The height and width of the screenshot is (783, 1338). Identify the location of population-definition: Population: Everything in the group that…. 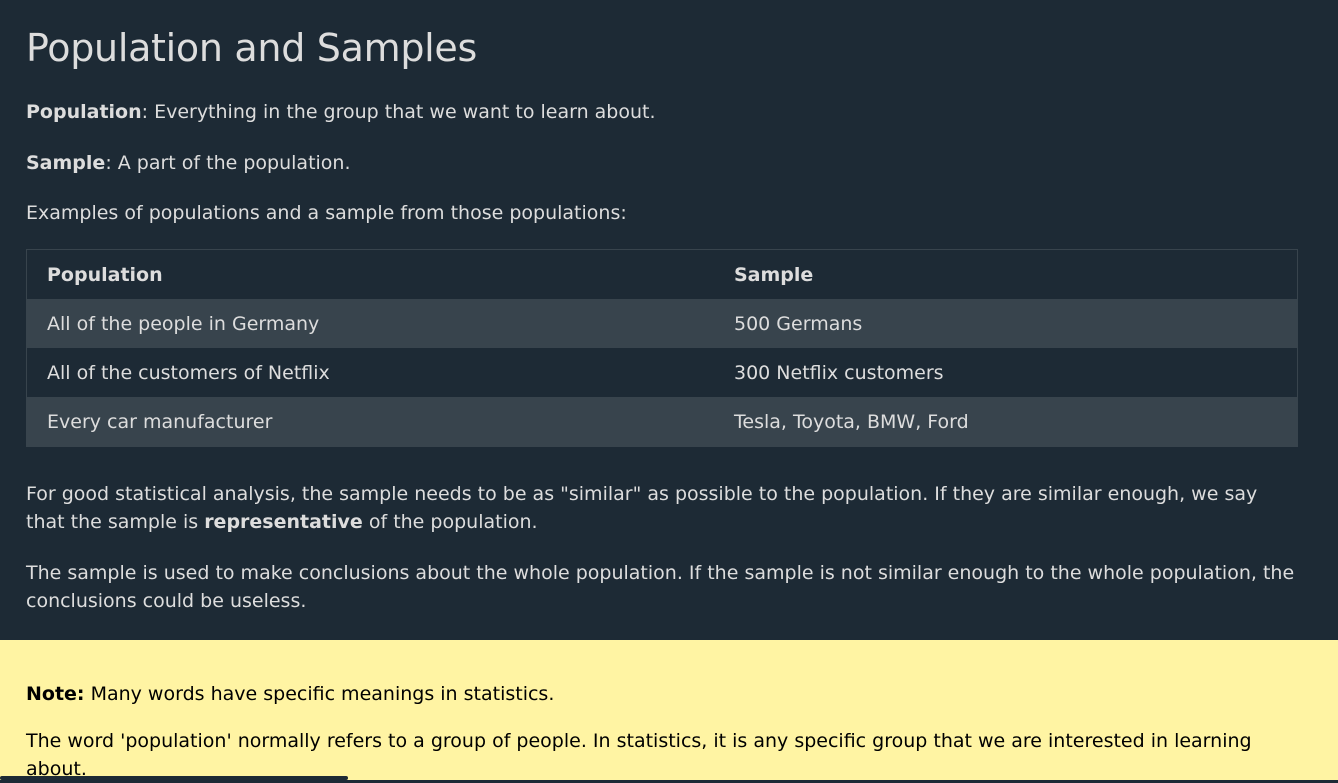
(662, 112).